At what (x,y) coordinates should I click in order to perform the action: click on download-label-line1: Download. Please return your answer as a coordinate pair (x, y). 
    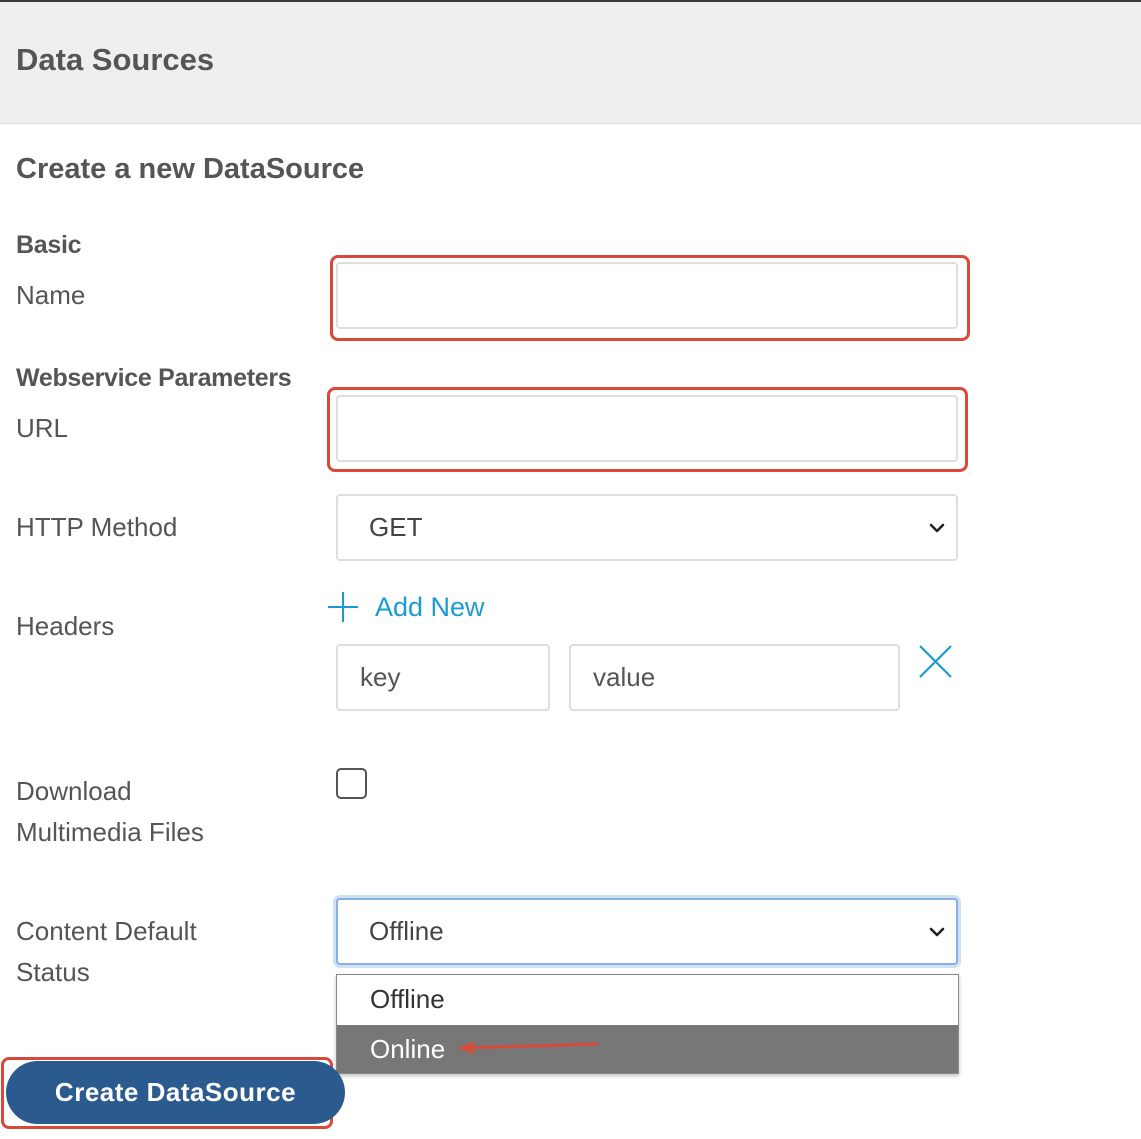
    Looking at the image, I should click on (74, 791).